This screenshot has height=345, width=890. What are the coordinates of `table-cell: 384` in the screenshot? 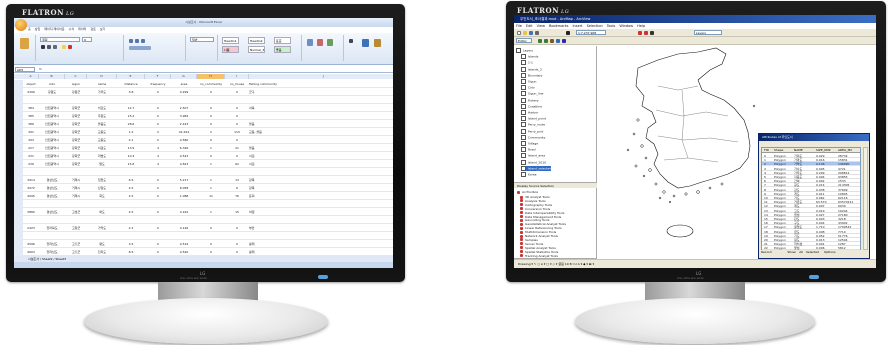 It's located at (31, 108).